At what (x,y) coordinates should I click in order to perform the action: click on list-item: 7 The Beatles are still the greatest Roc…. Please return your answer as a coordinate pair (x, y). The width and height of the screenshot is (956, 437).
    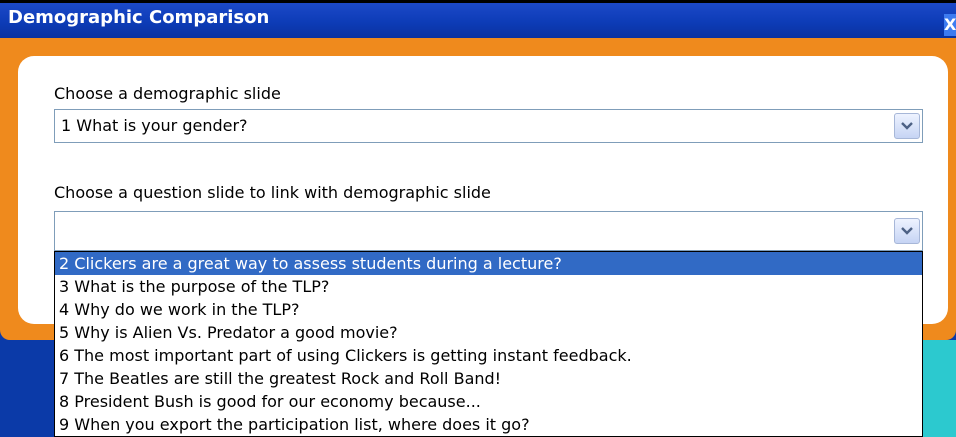
    Looking at the image, I should click on (488, 378).